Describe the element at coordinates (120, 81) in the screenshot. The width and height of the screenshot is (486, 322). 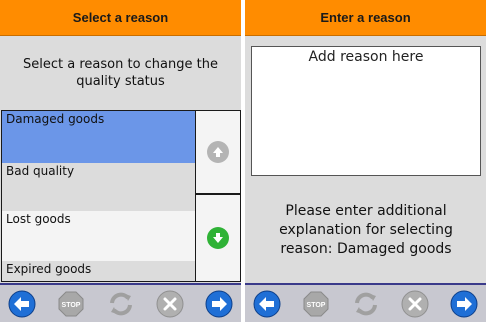
I see `prompt-line-2: quality status` at that location.